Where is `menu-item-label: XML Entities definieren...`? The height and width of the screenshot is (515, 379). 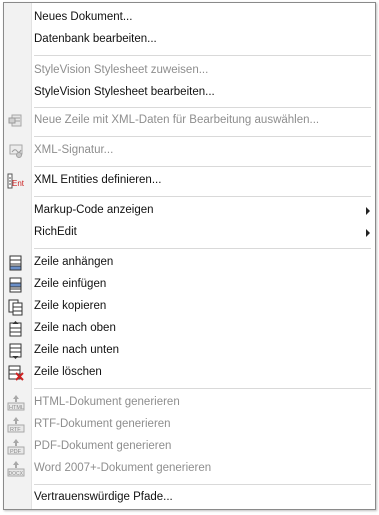
menu-item-label: XML Entities definieren... is located at coordinates (98, 180).